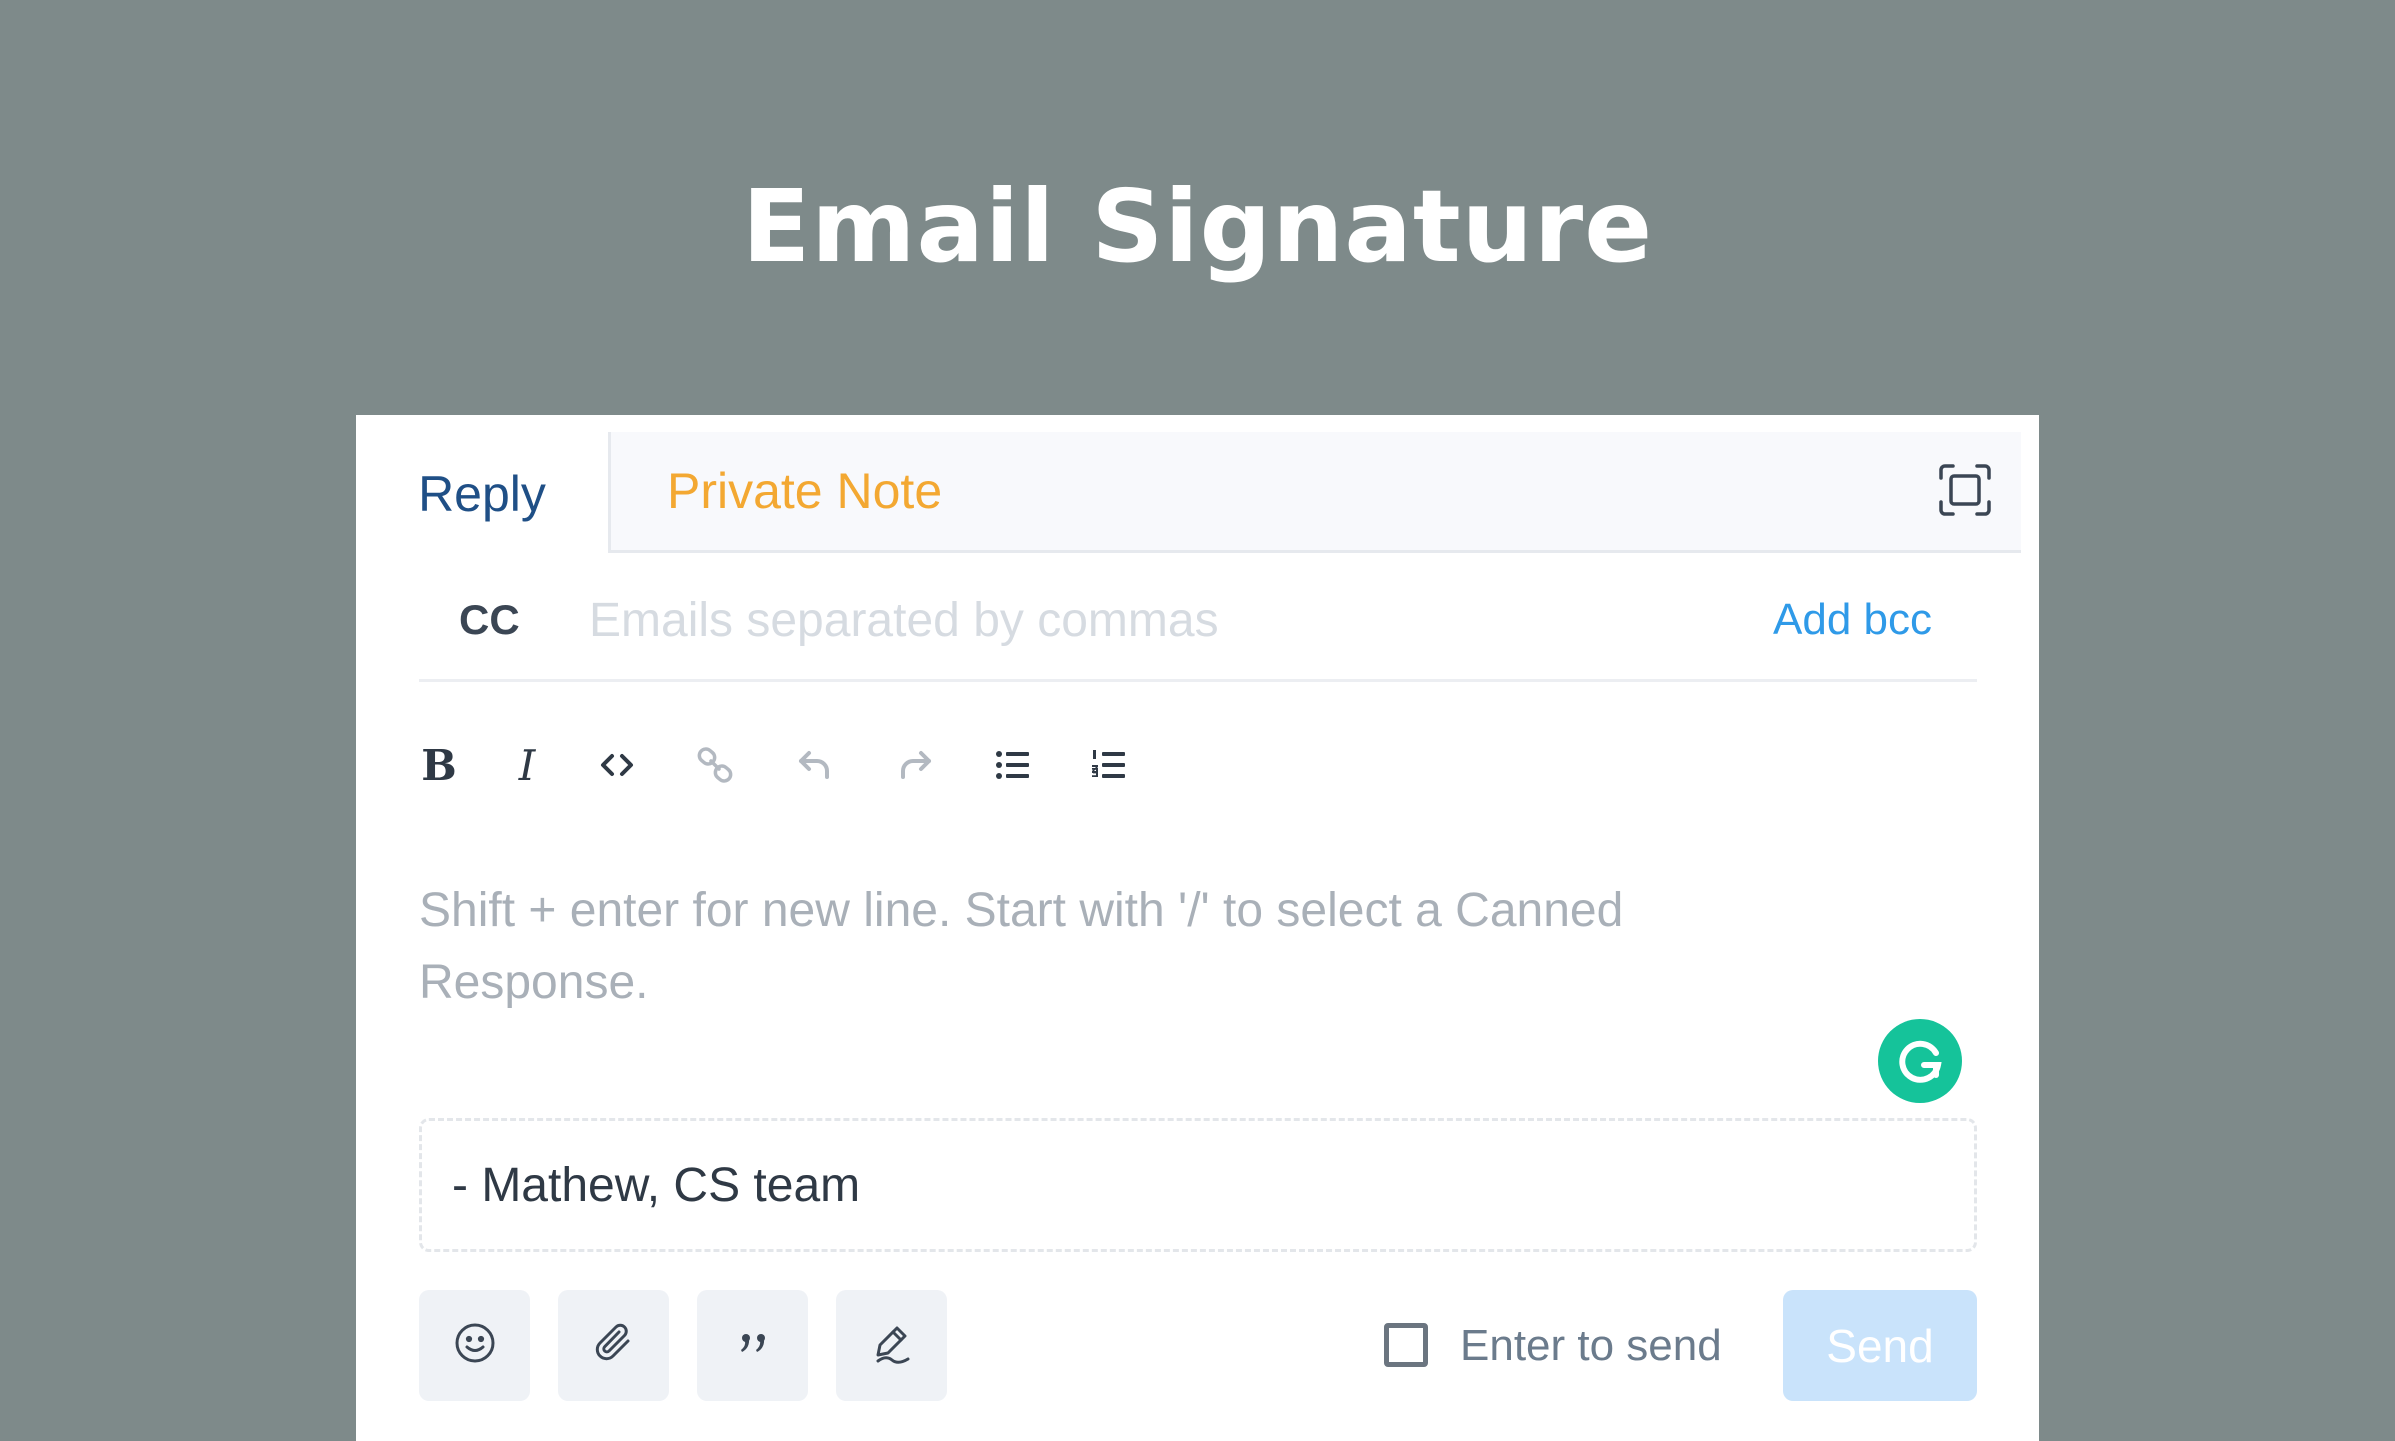 The width and height of the screenshot is (2395, 1441). What do you see at coordinates (804, 491) in the screenshot?
I see `tab-private-note: Private Note` at bounding box center [804, 491].